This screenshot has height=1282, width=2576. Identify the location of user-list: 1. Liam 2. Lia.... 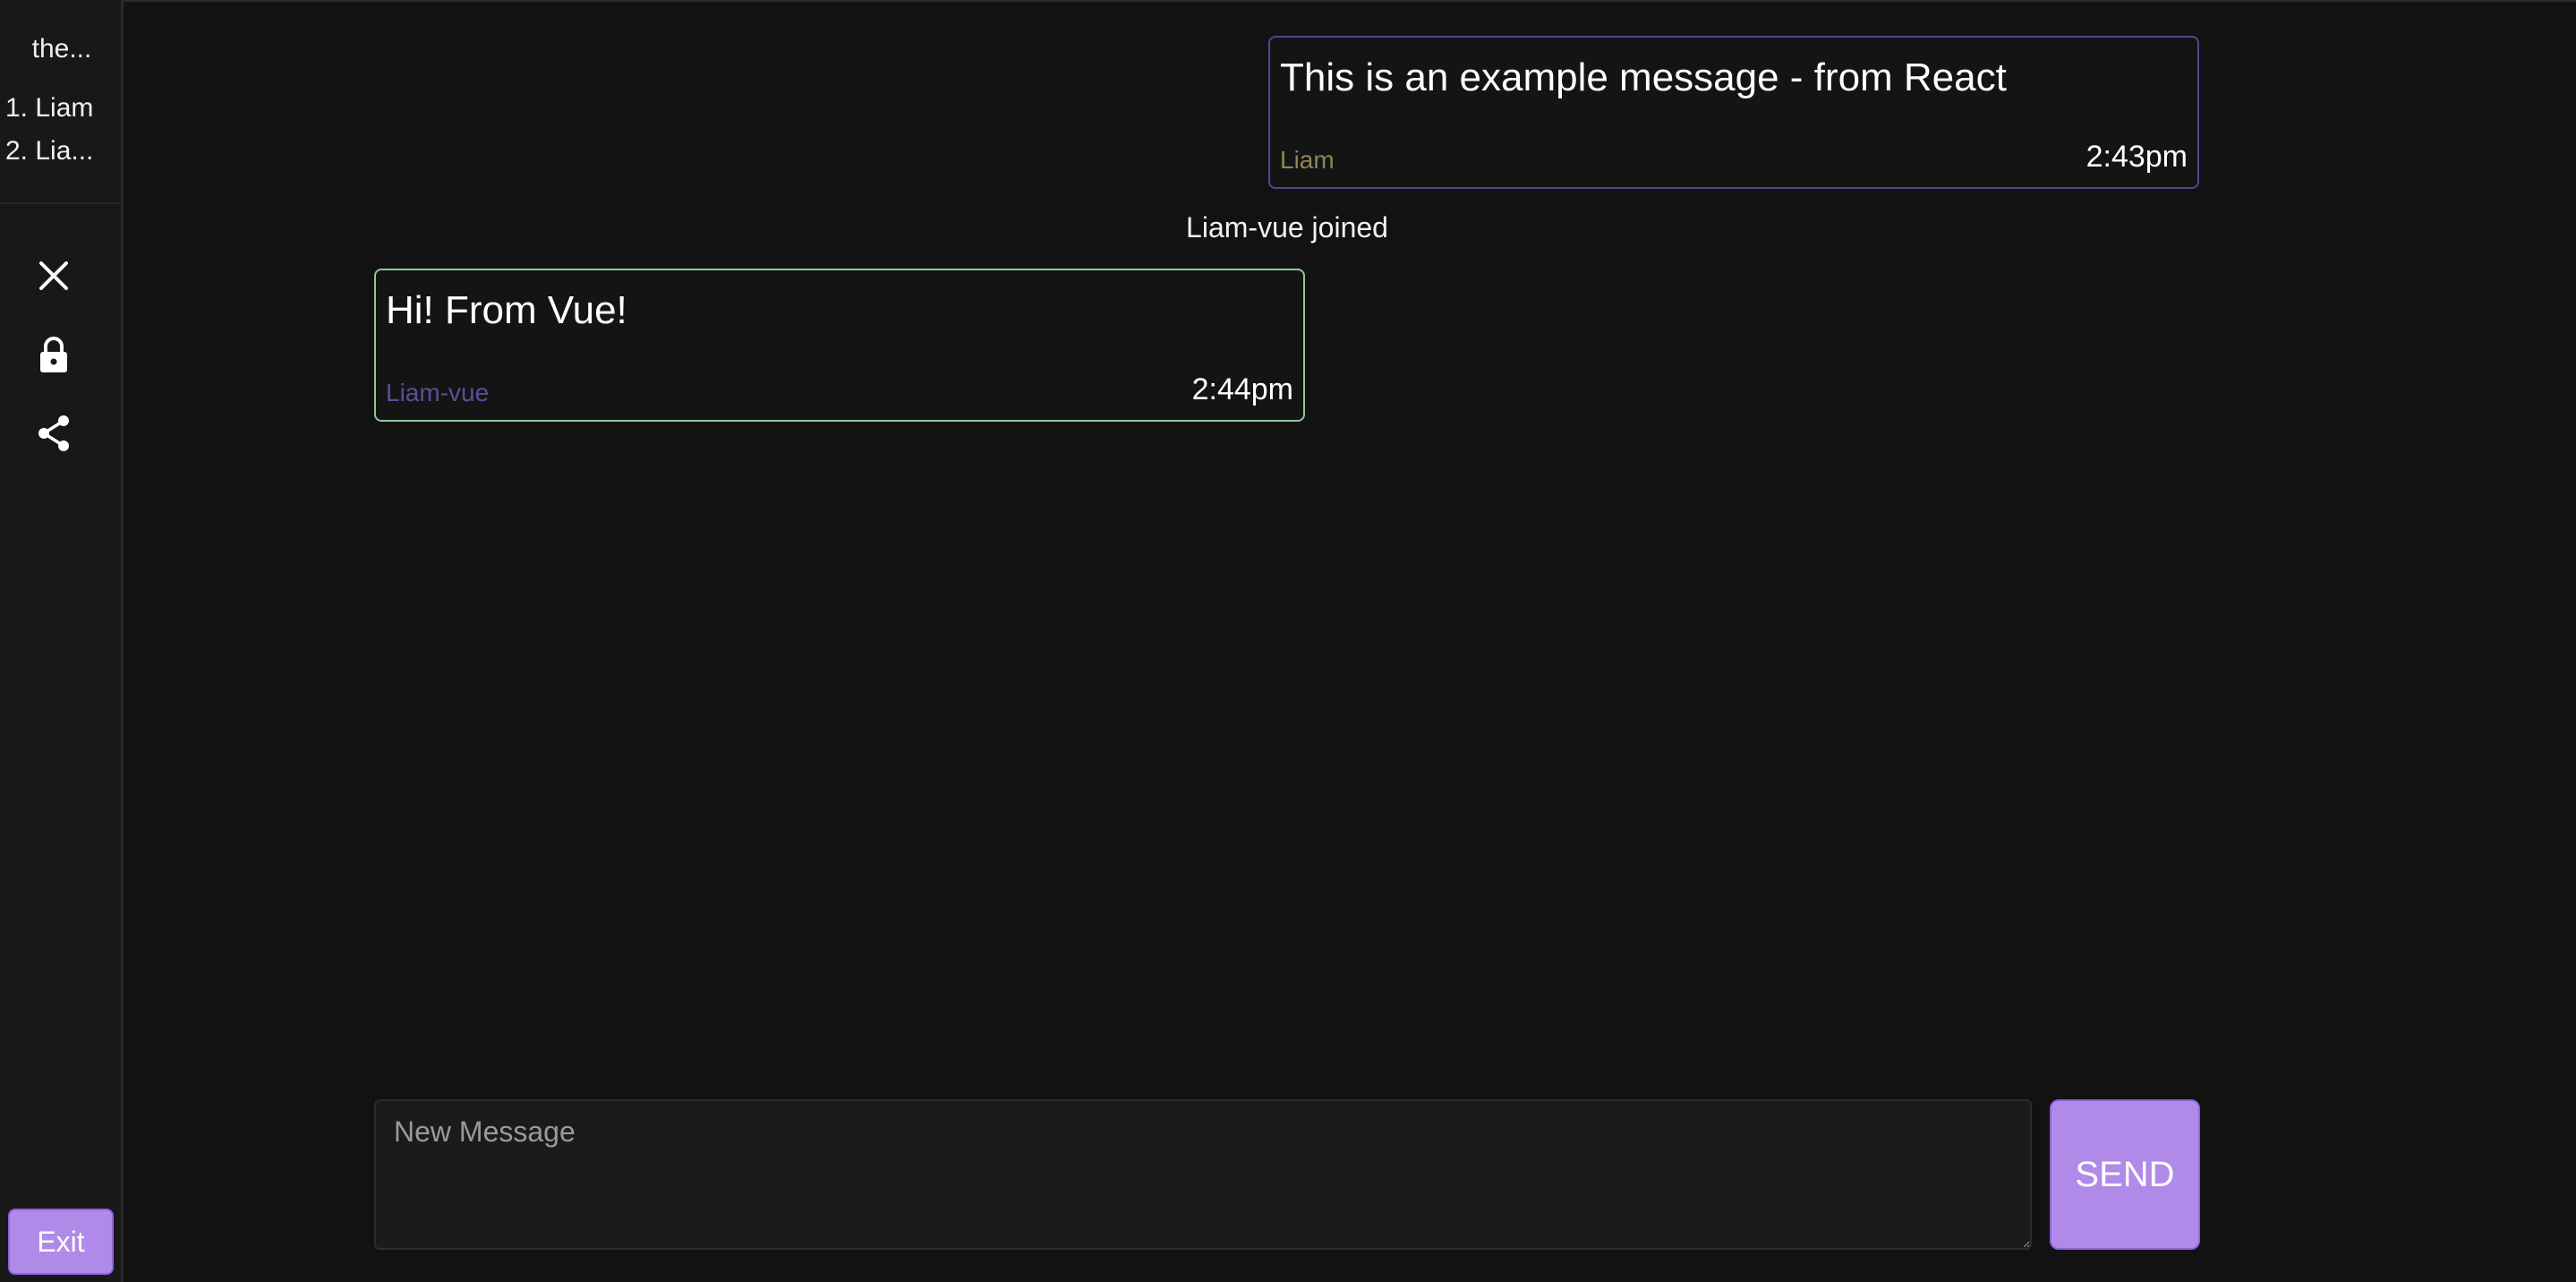
(63, 132).